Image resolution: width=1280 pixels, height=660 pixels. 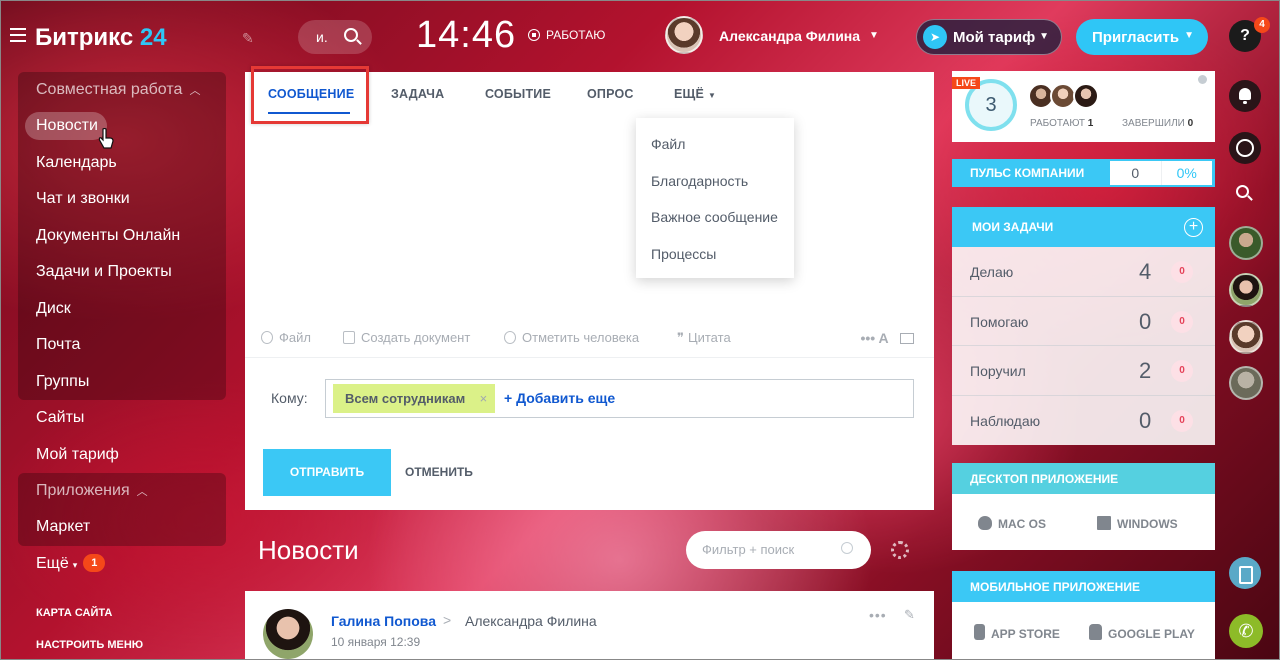 What do you see at coordinates (74, 613) in the screenshot?
I see `sitemap-link: КАРТА САЙТА` at bounding box center [74, 613].